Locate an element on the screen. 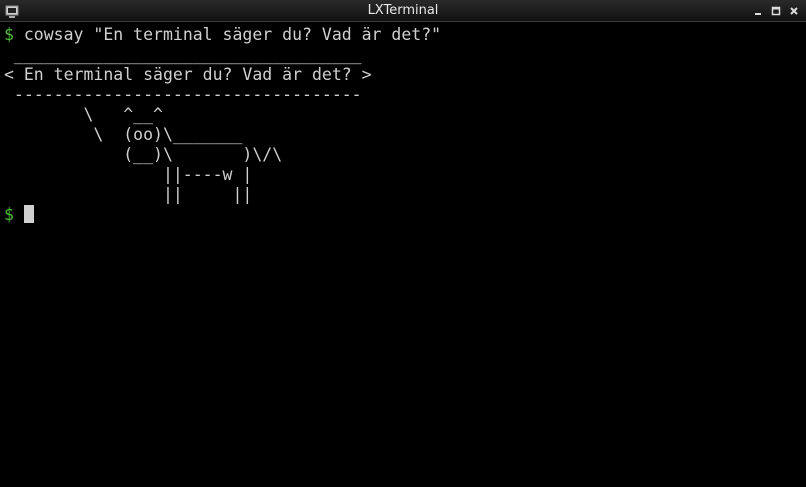 The height and width of the screenshot is (487, 806). title-bar: LXTerminal is located at coordinates (403, 11).